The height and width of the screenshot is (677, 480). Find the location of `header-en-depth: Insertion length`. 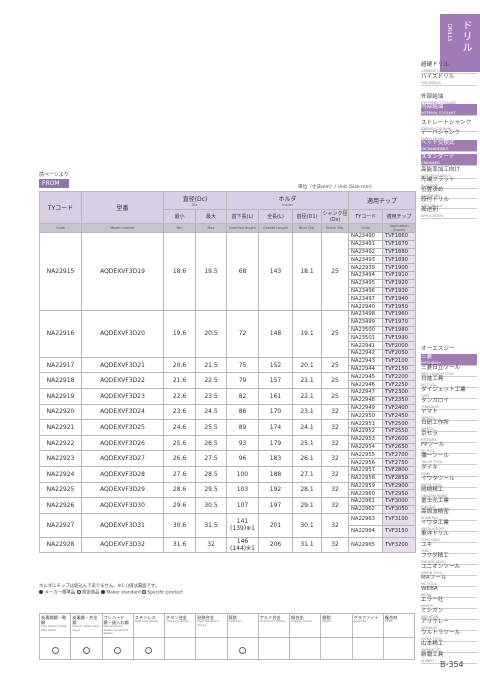

header-en-depth: Insertion length is located at coordinates (243, 228).